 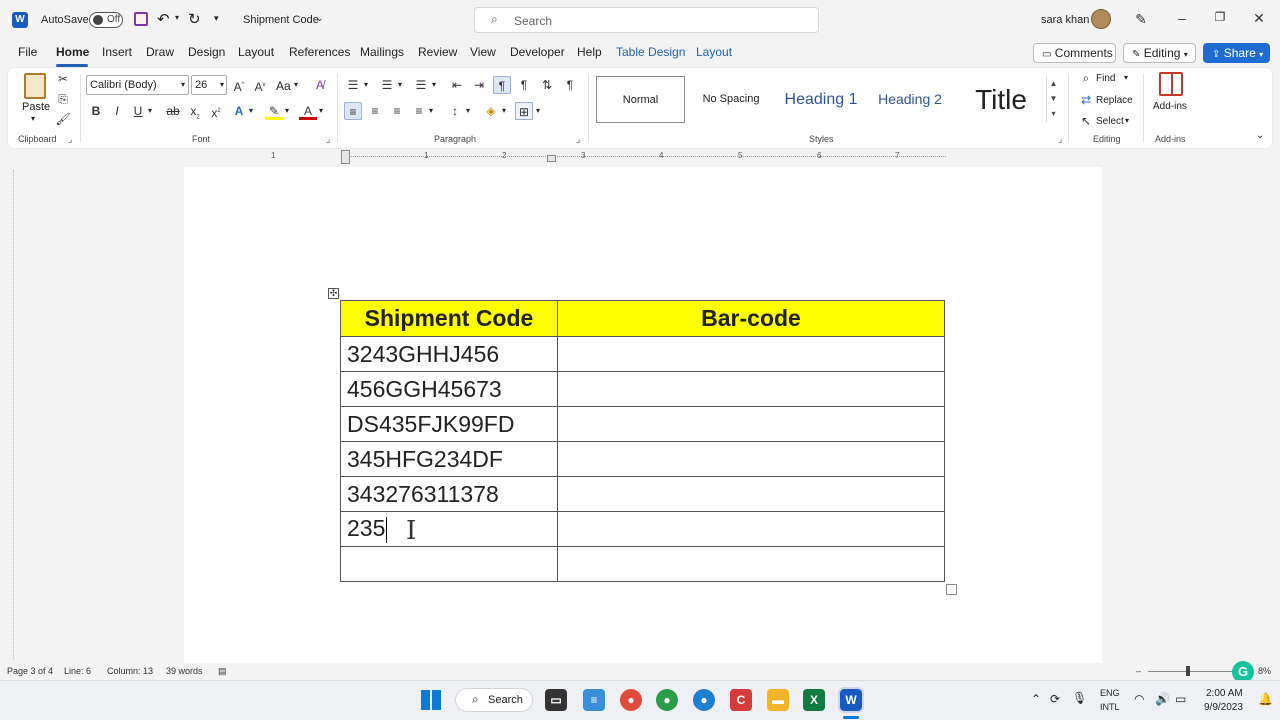 I want to click on task-view-icon: ▭, so click(x=556, y=700).